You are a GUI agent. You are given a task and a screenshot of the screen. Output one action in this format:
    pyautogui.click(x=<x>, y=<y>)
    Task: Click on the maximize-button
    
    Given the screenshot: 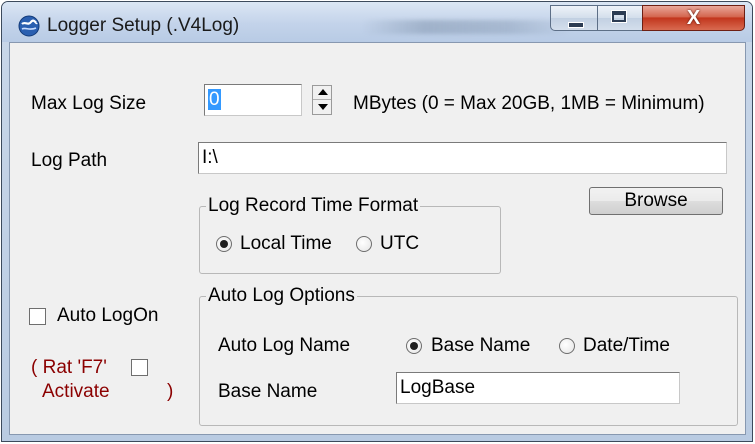 What is the action you would take?
    pyautogui.click(x=620, y=18)
    